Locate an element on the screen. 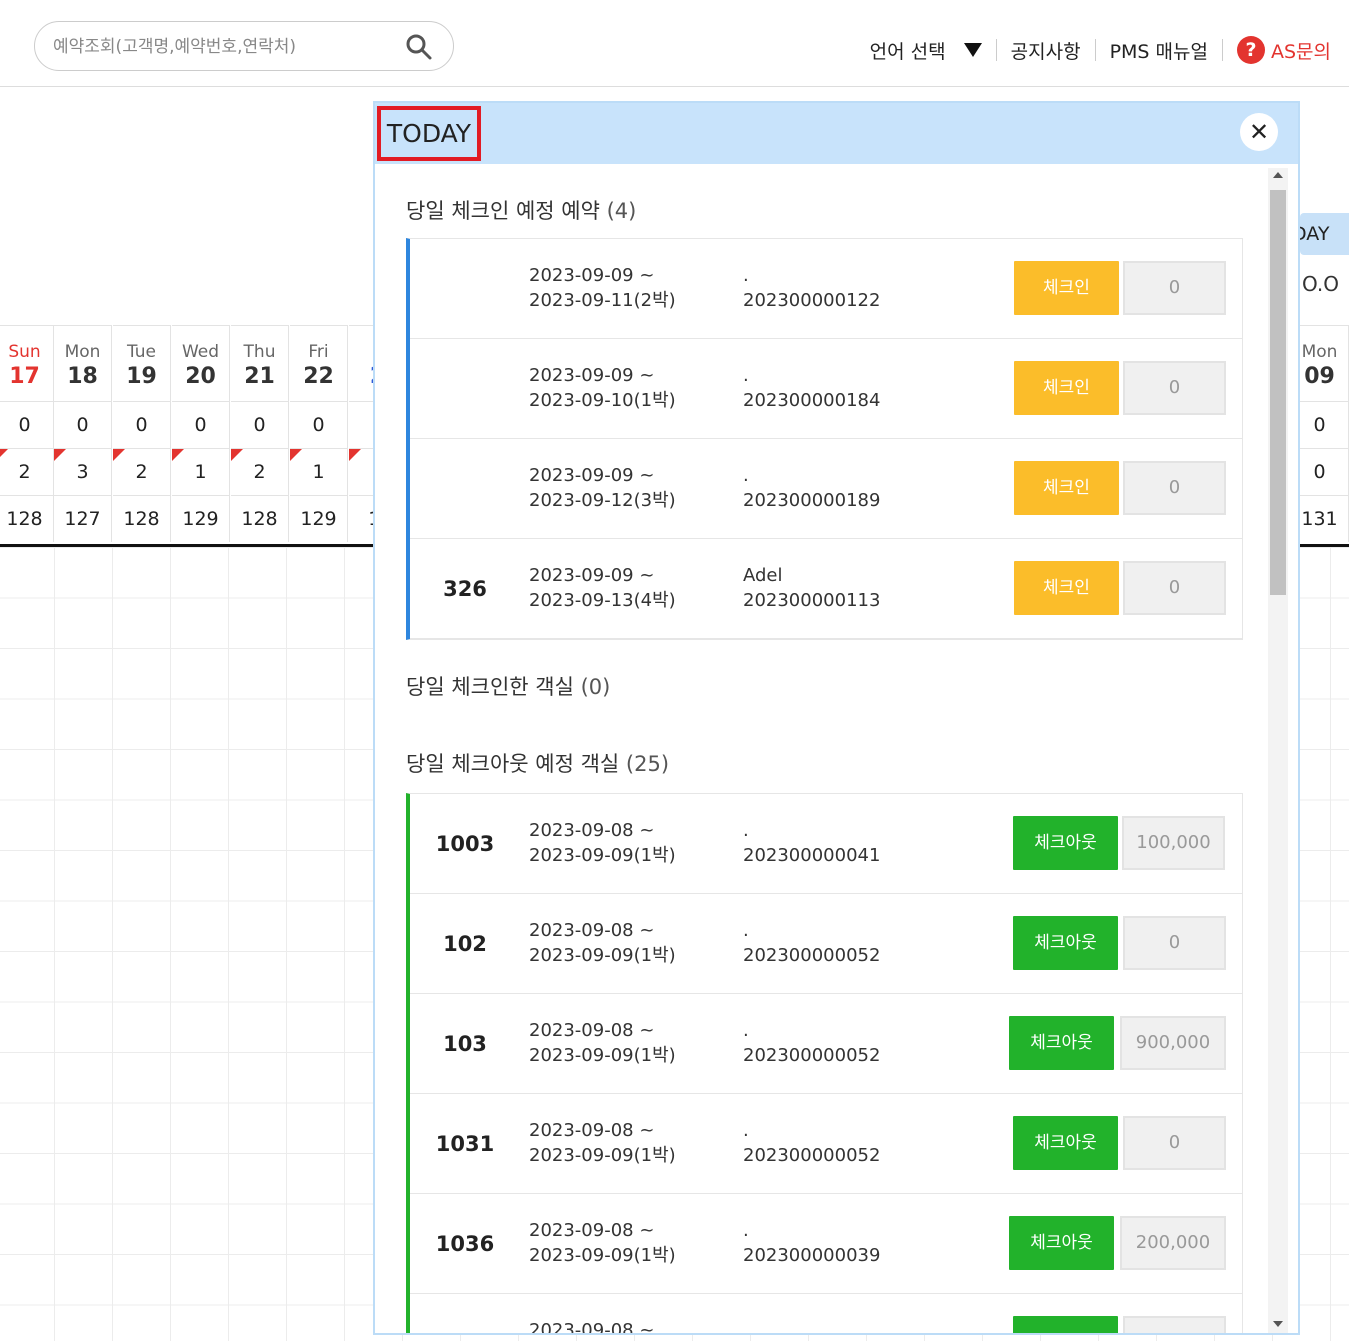 Image resolution: width=1349 pixels, height=1341 pixels. checkout-button is located at coordinates (1065, 1324).